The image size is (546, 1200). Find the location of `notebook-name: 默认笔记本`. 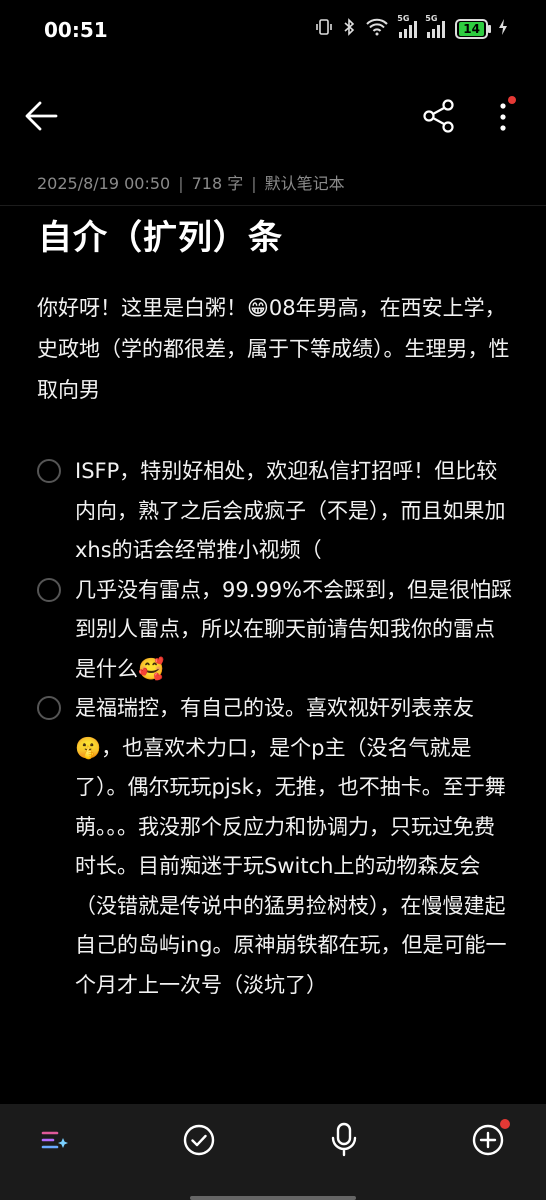

notebook-name: 默认笔记本 is located at coordinates (305, 183).